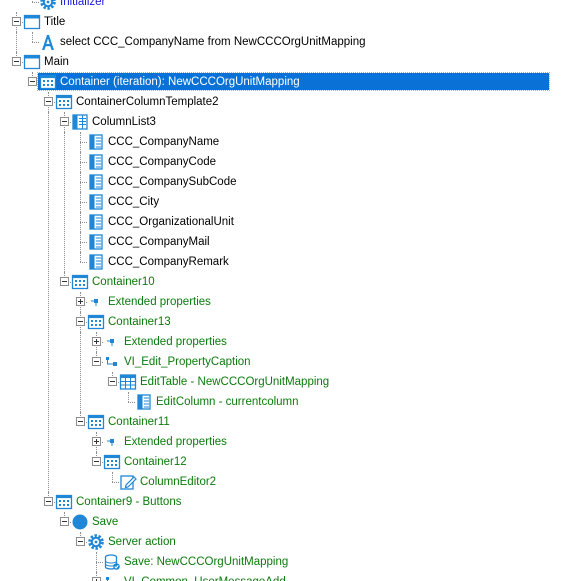 This screenshot has height=581, width=569. Describe the element at coordinates (205, 578) in the screenshot. I see `tree-node-label: VI_Common_UserMessageAdd` at that location.